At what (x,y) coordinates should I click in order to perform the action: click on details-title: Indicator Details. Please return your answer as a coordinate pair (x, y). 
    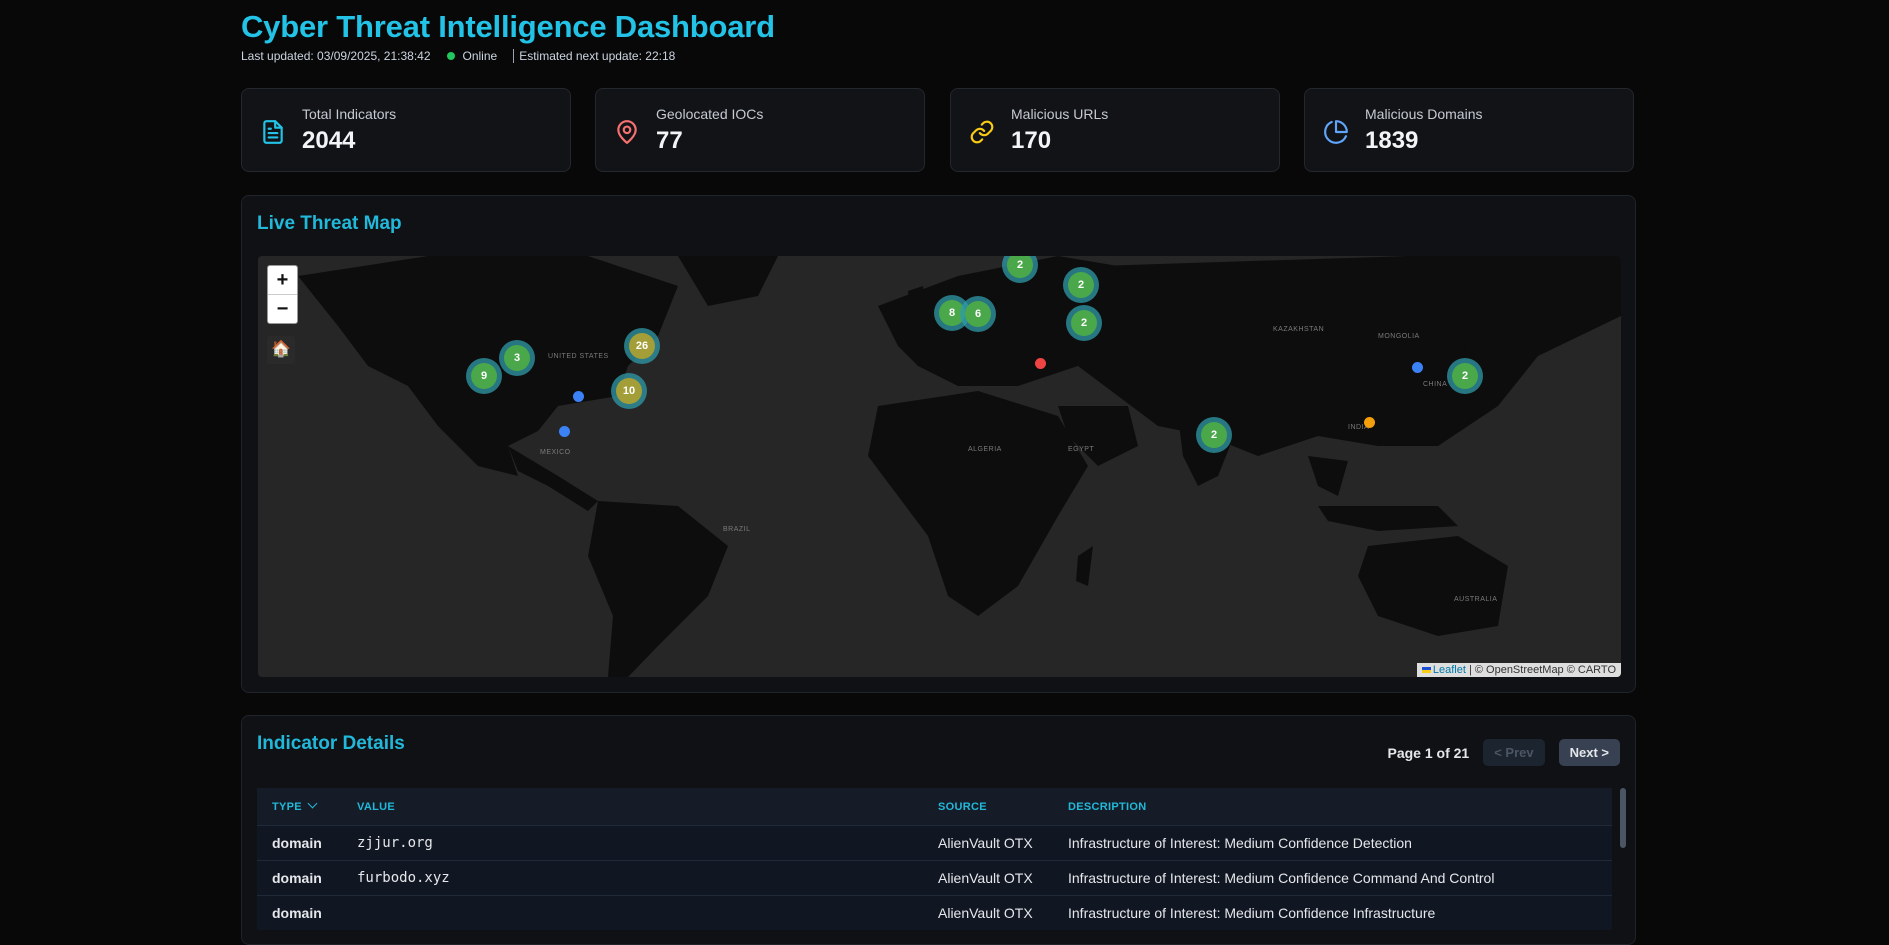
    Looking at the image, I should click on (331, 743).